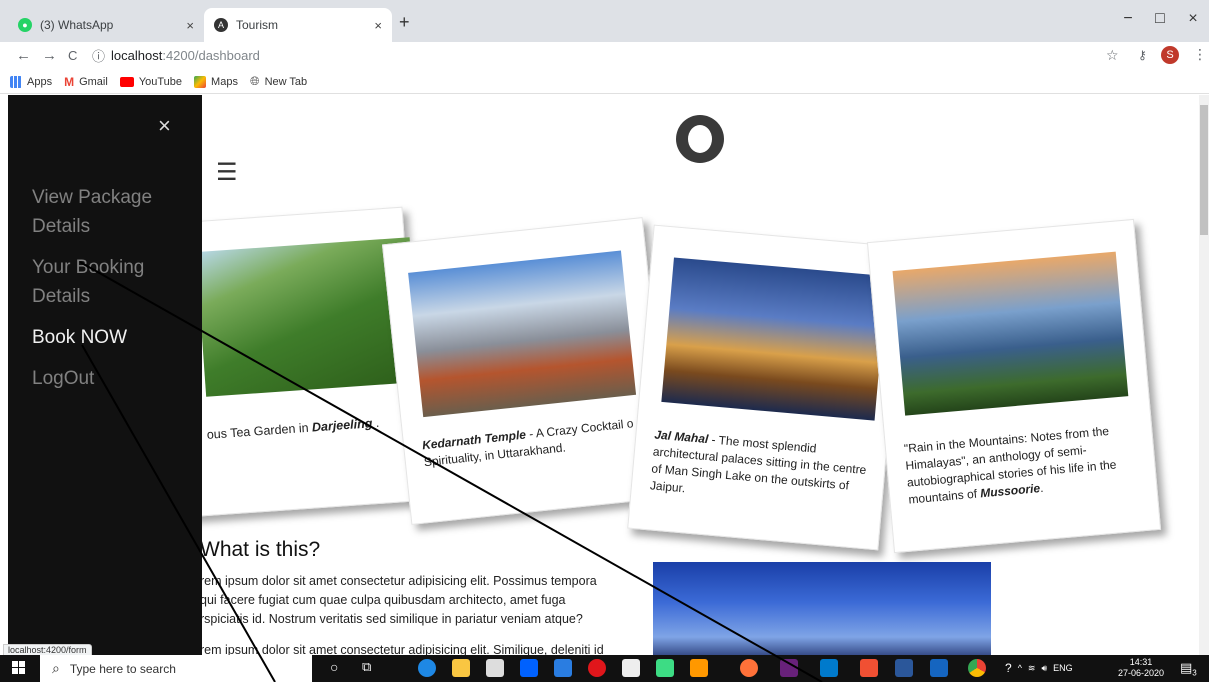 This screenshot has height=682, width=1209. Describe the element at coordinates (939, 668) in the screenshot. I see `app-icon` at that location.